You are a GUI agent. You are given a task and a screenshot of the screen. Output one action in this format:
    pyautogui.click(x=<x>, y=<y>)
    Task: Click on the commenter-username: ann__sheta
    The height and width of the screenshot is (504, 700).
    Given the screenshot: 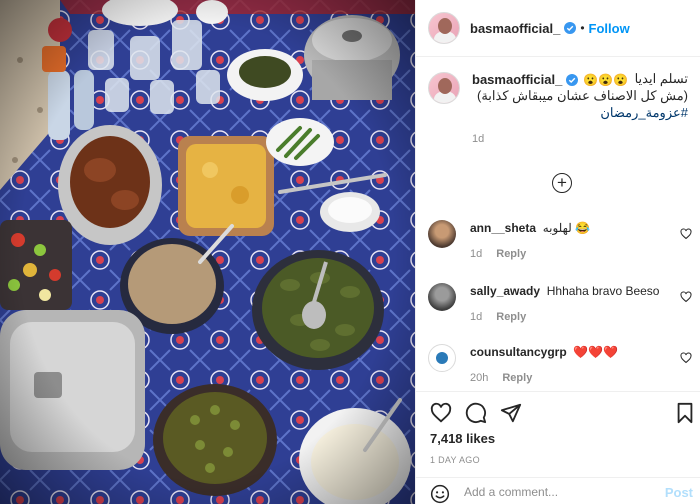 What is the action you would take?
    pyautogui.click(x=503, y=228)
    